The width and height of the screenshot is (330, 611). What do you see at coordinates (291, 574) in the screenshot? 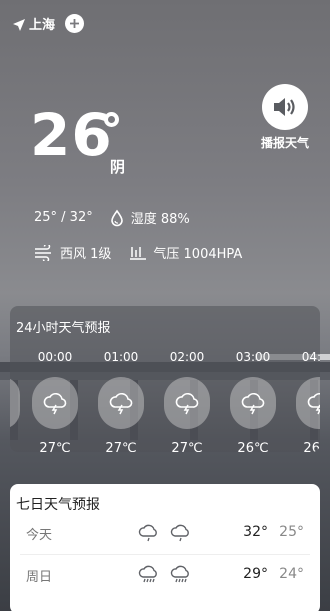
I see `day-low: 24°` at bounding box center [291, 574].